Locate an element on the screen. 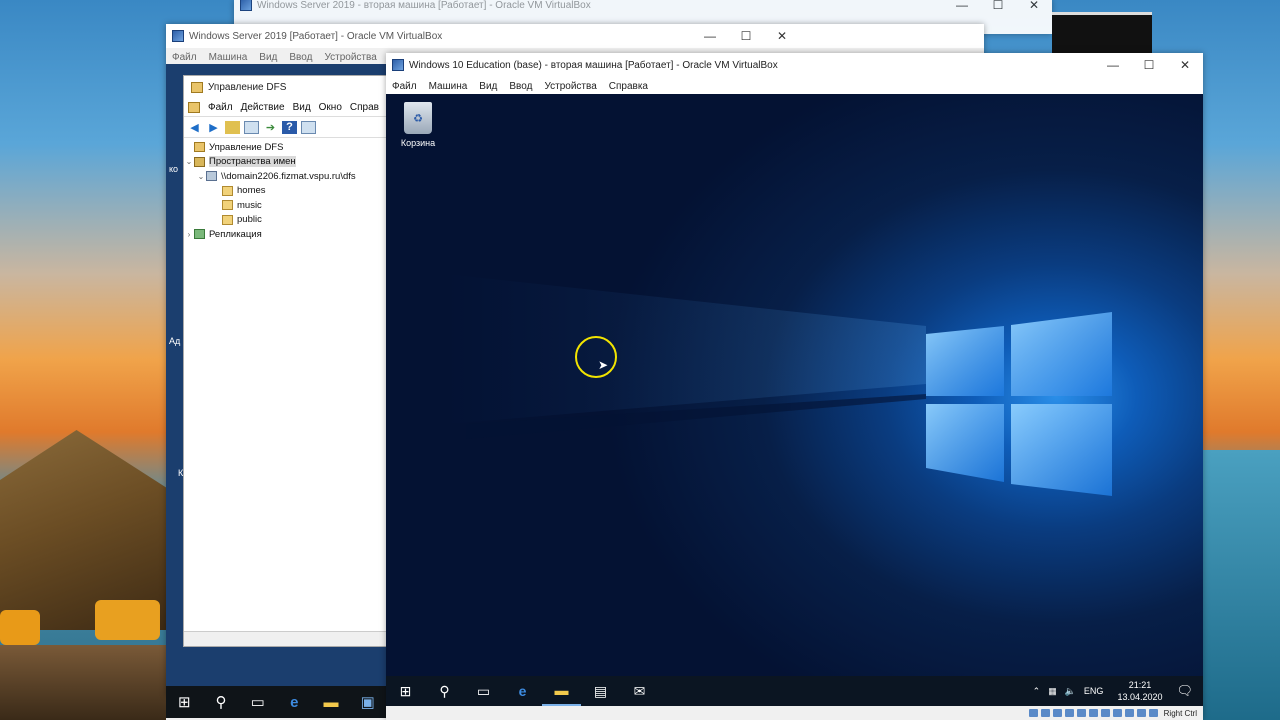  dfs-menu-action: Действие is located at coordinates (263, 107).